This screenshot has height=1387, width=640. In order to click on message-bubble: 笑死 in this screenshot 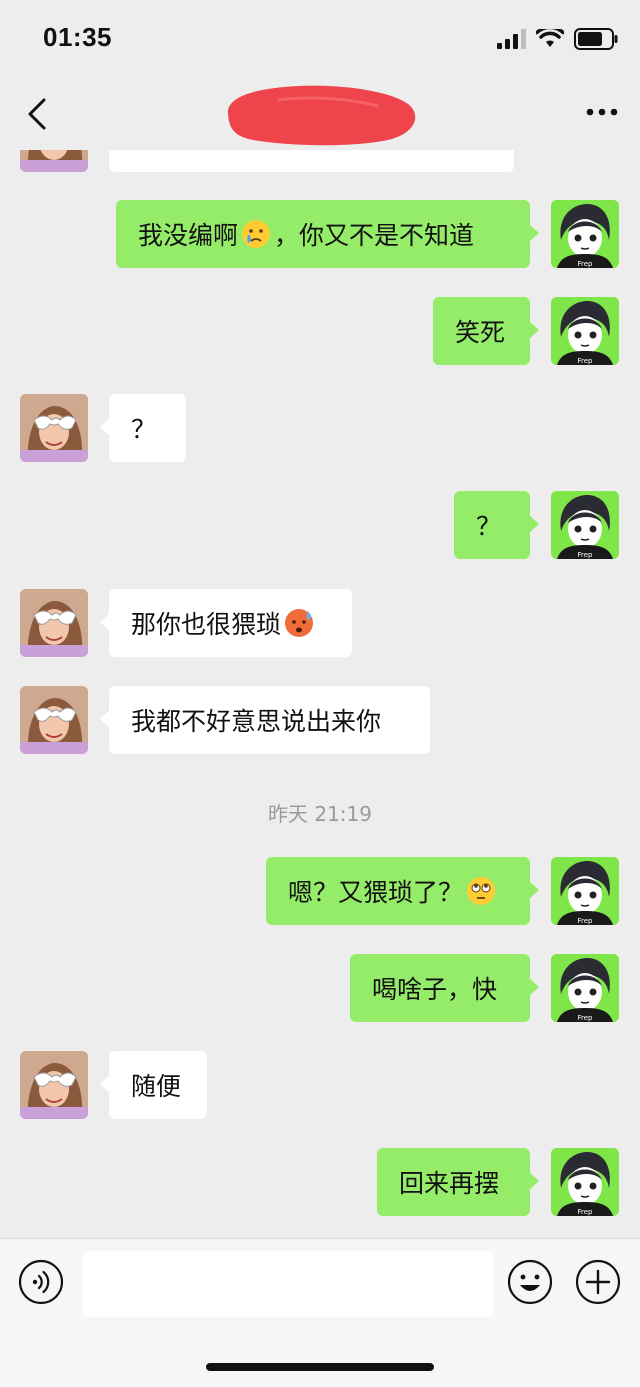, I will do `click(486, 331)`.